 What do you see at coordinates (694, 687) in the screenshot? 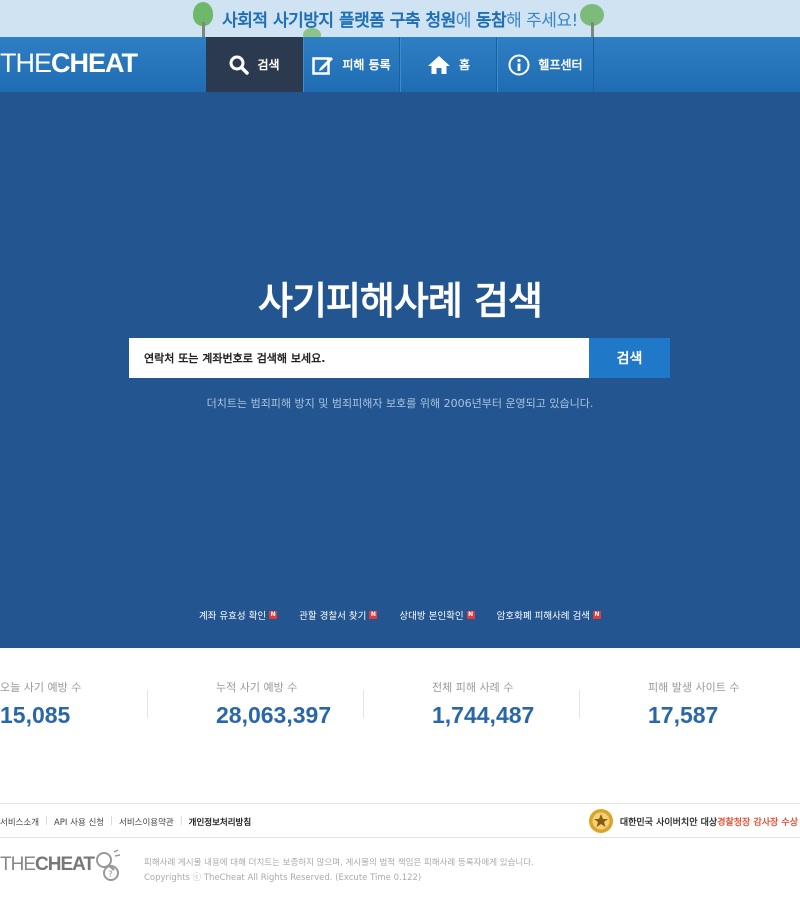
I see `stat-label: 피해 발생 사이트 수` at bounding box center [694, 687].